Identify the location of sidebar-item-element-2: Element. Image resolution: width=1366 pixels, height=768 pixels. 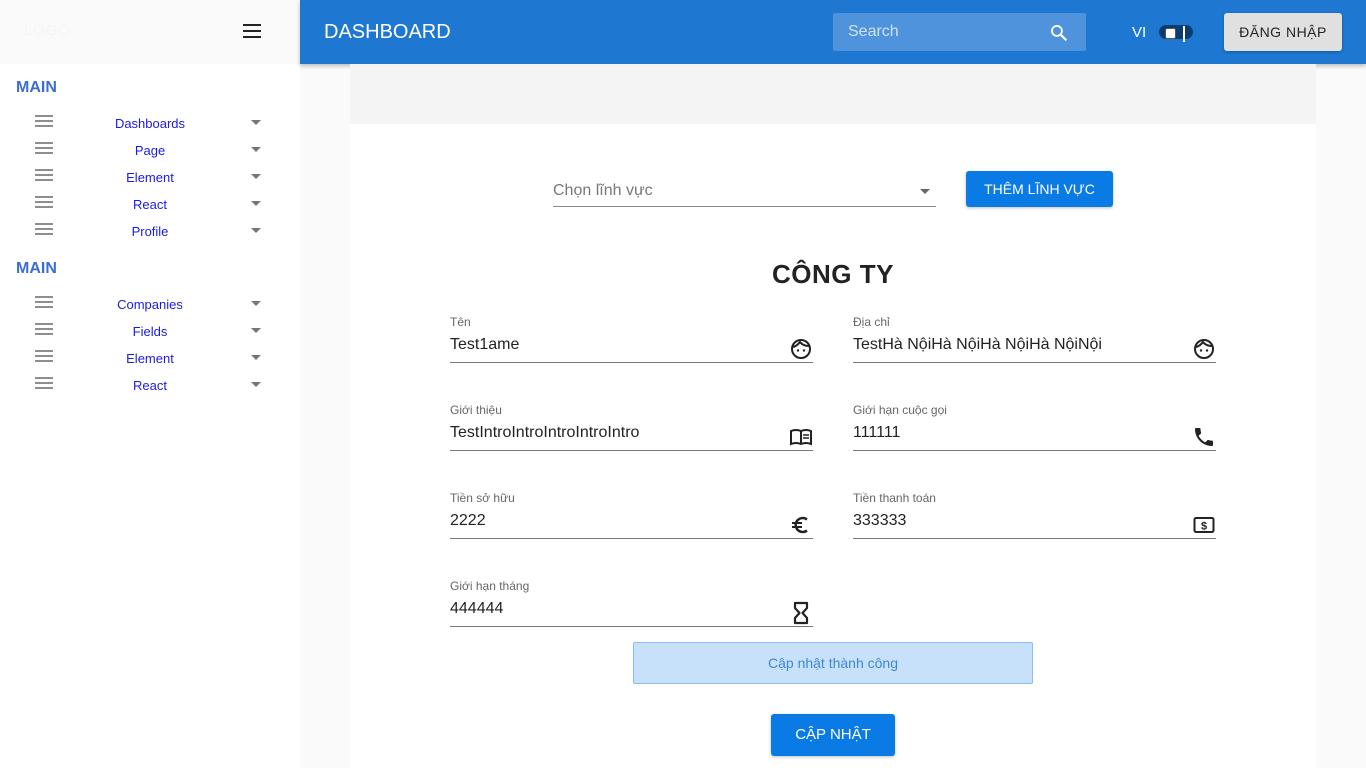
(150, 357).